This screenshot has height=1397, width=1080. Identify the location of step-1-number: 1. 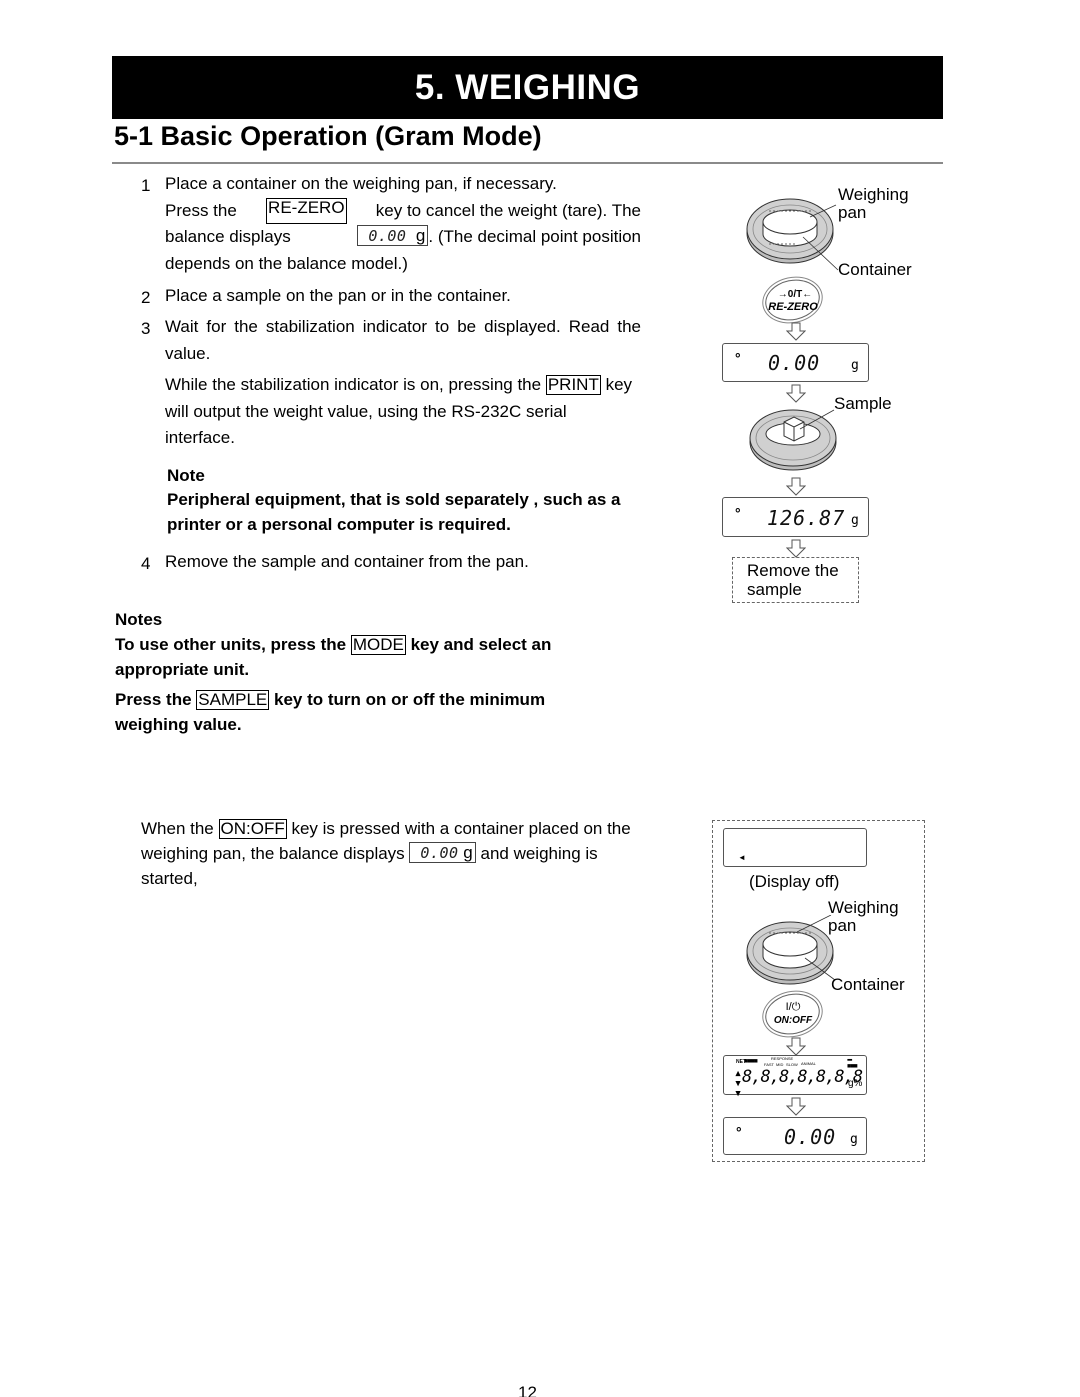
(146, 185).